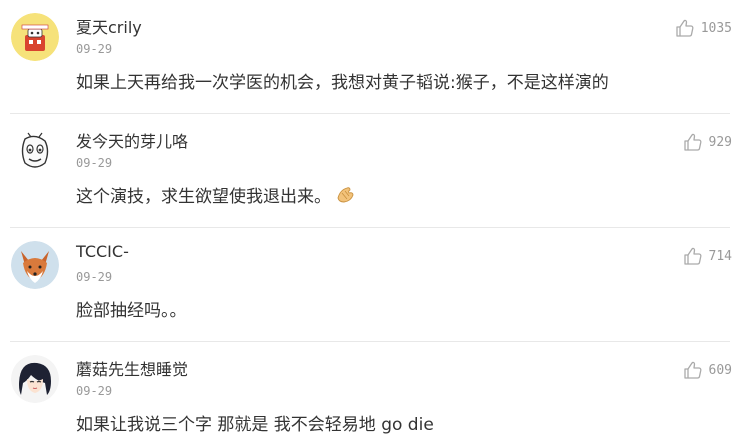 The image size is (742, 447). Describe the element at coordinates (720, 142) in the screenshot. I see `like-count: 929` at that location.